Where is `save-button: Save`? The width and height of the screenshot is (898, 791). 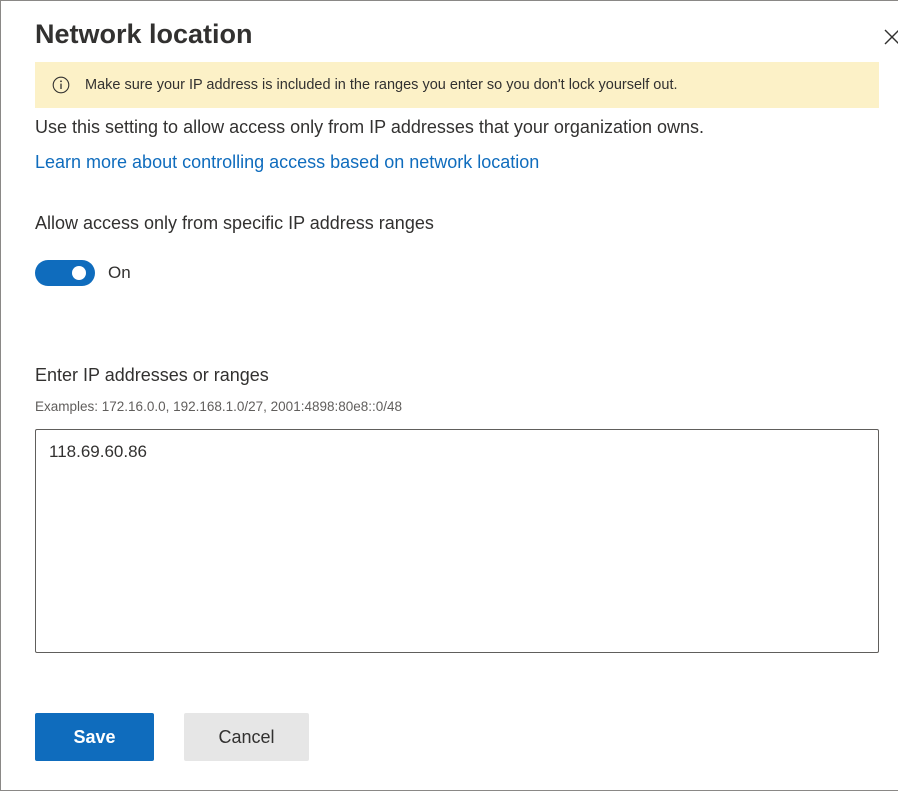
save-button: Save is located at coordinates (94, 737).